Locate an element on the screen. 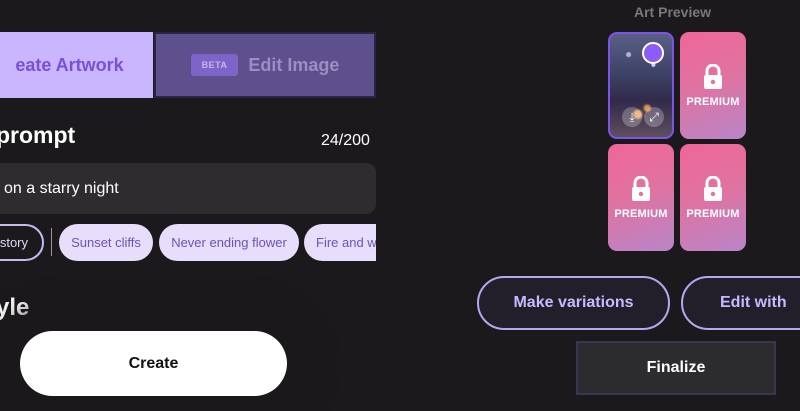 This screenshot has width=800, height=411. create-button-label: Create is located at coordinates (153, 363).